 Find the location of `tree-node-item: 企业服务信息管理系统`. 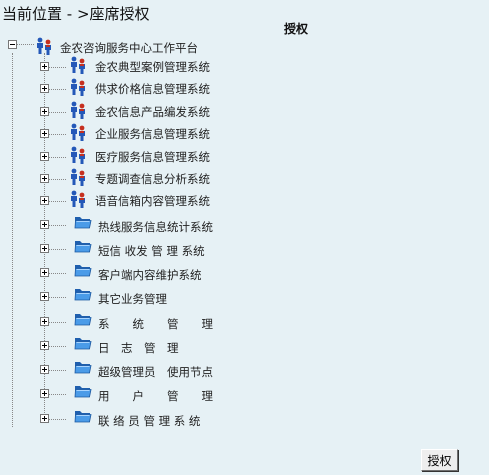

tree-node-item: 企业服务信息管理系统 is located at coordinates (160, 133).